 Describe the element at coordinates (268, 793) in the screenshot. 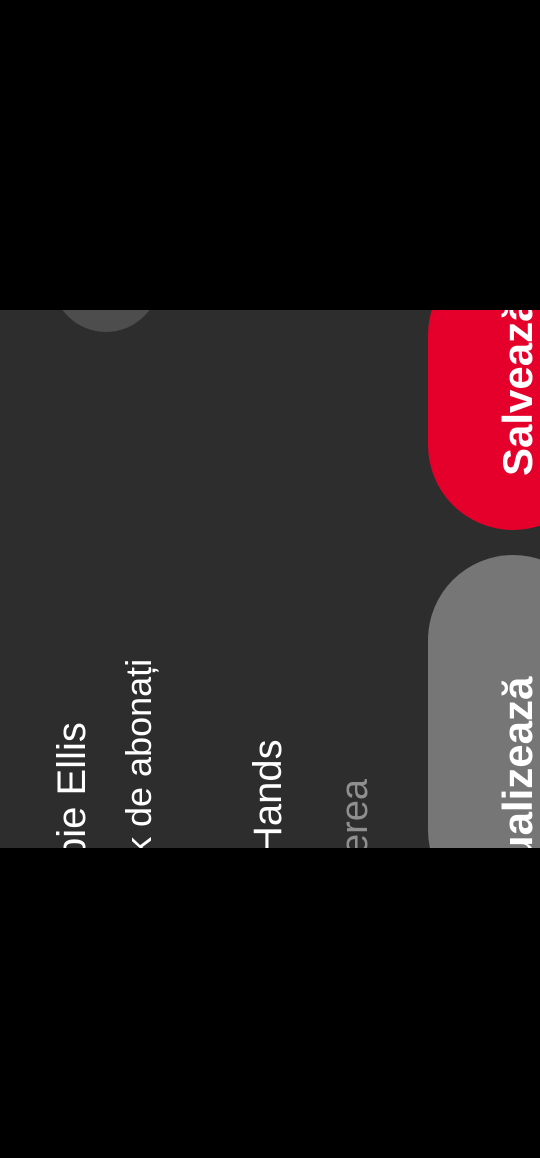

I see `board-name: Hands` at that location.